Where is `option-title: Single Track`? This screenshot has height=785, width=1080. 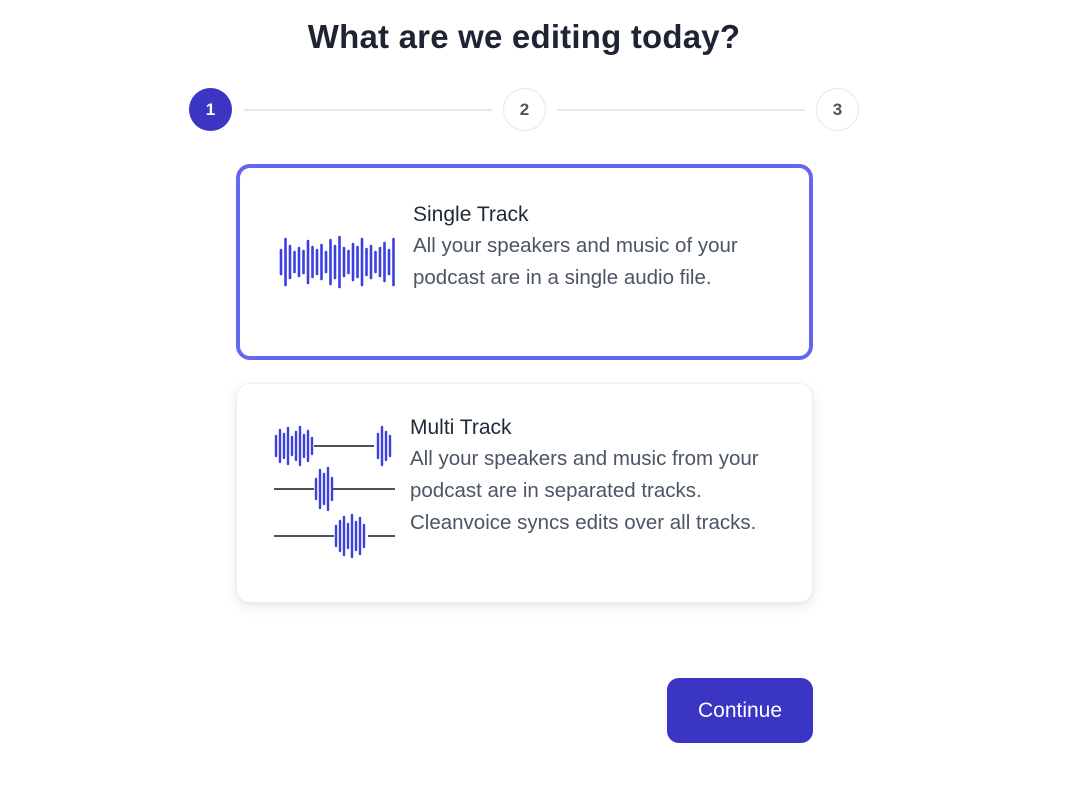
option-title: Single Track is located at coordinates (471, 214).